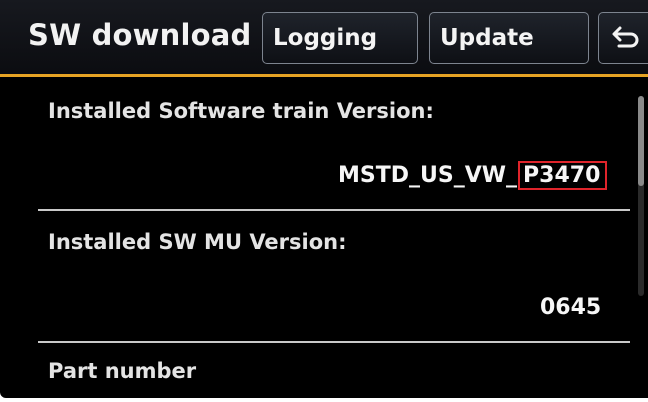 Image resolution: width=648 pixels, height=402 pixels. I want to click on back-arrow-icon, so click(625, 37).